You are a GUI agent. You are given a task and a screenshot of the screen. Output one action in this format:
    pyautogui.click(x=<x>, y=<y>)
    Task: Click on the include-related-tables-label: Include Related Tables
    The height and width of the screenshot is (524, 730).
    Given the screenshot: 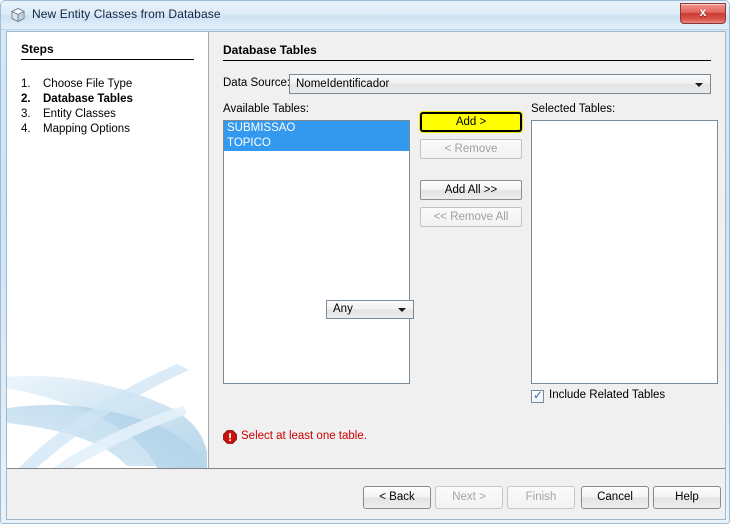 What is the action you would take?
    pyautogui.click(x=607, y=395)
    